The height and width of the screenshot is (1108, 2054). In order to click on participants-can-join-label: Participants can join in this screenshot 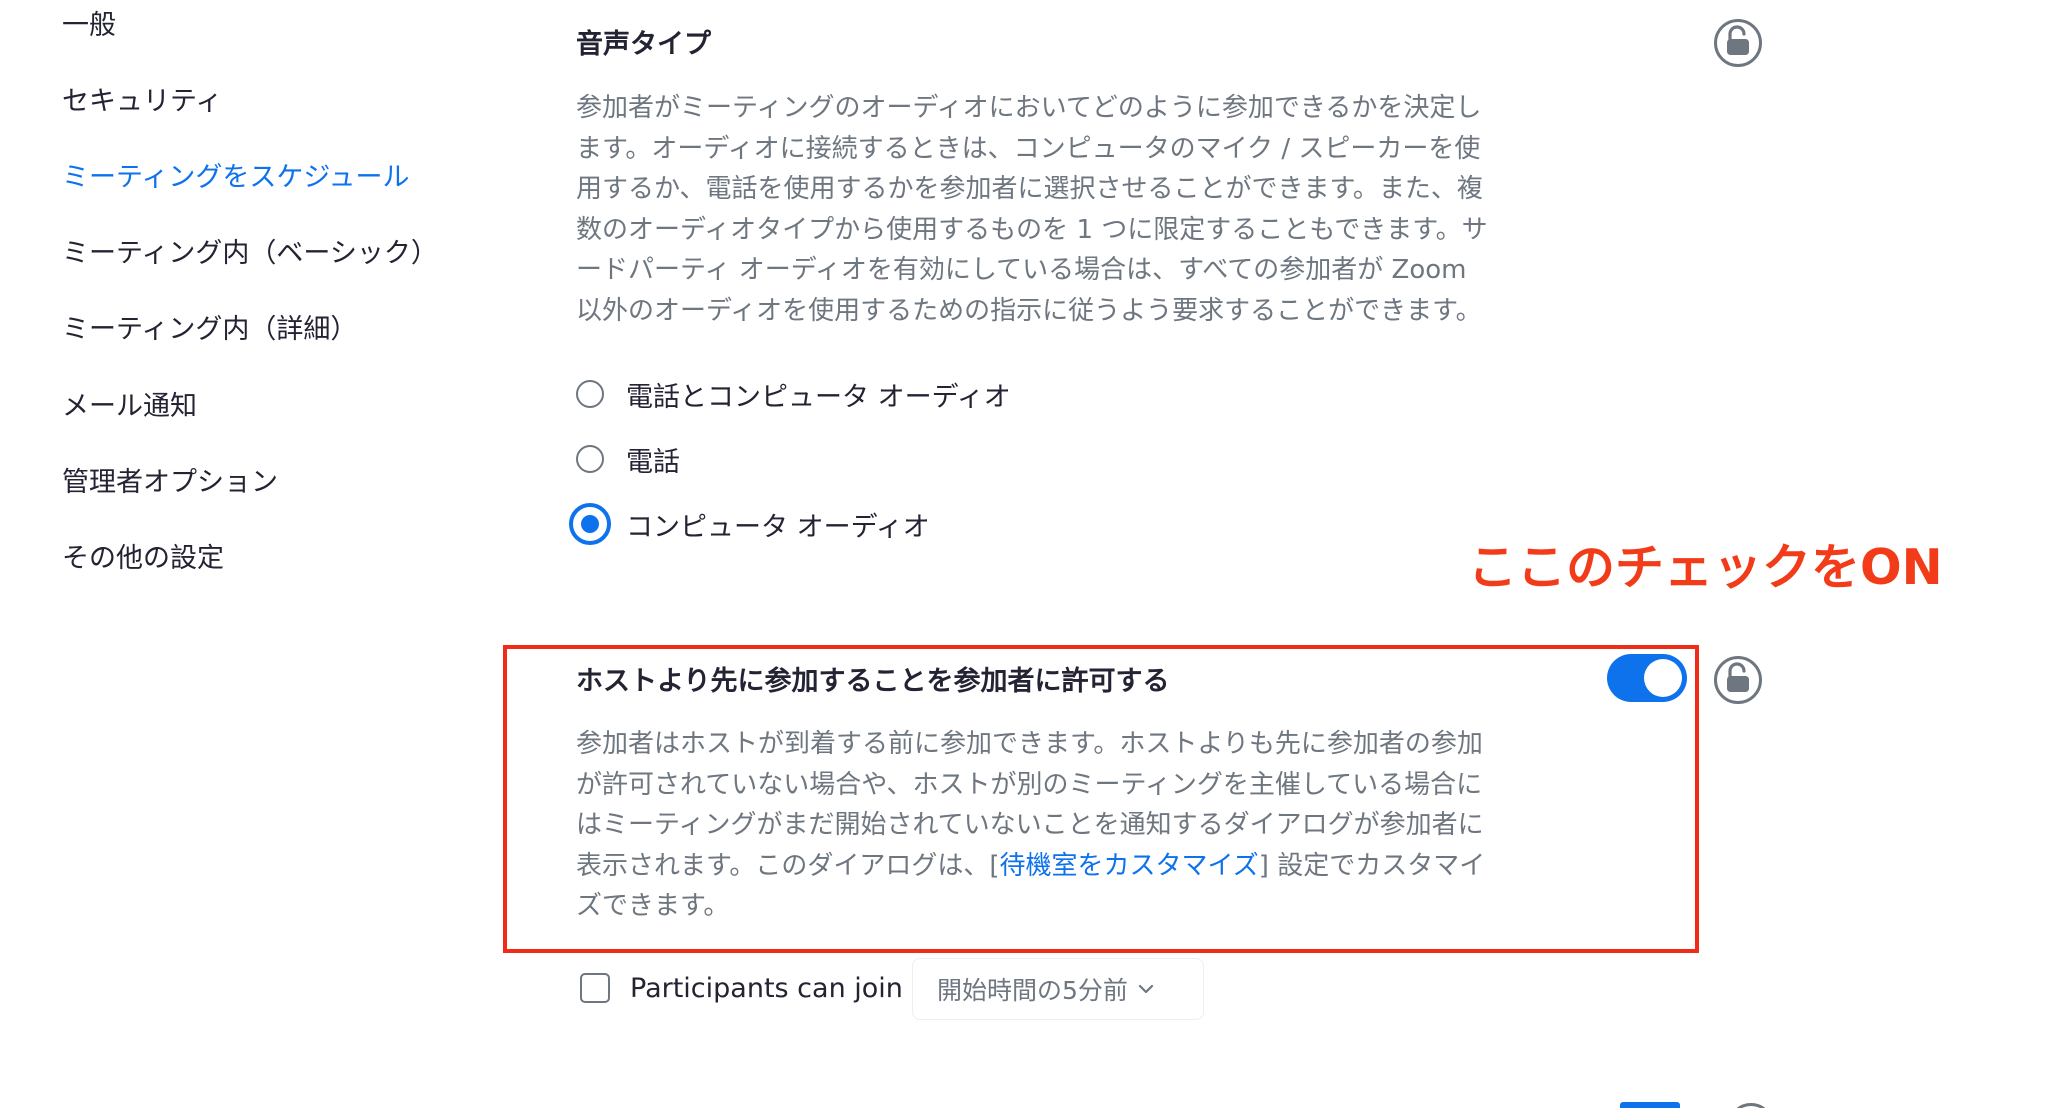, I will do `click(766, 988)`.